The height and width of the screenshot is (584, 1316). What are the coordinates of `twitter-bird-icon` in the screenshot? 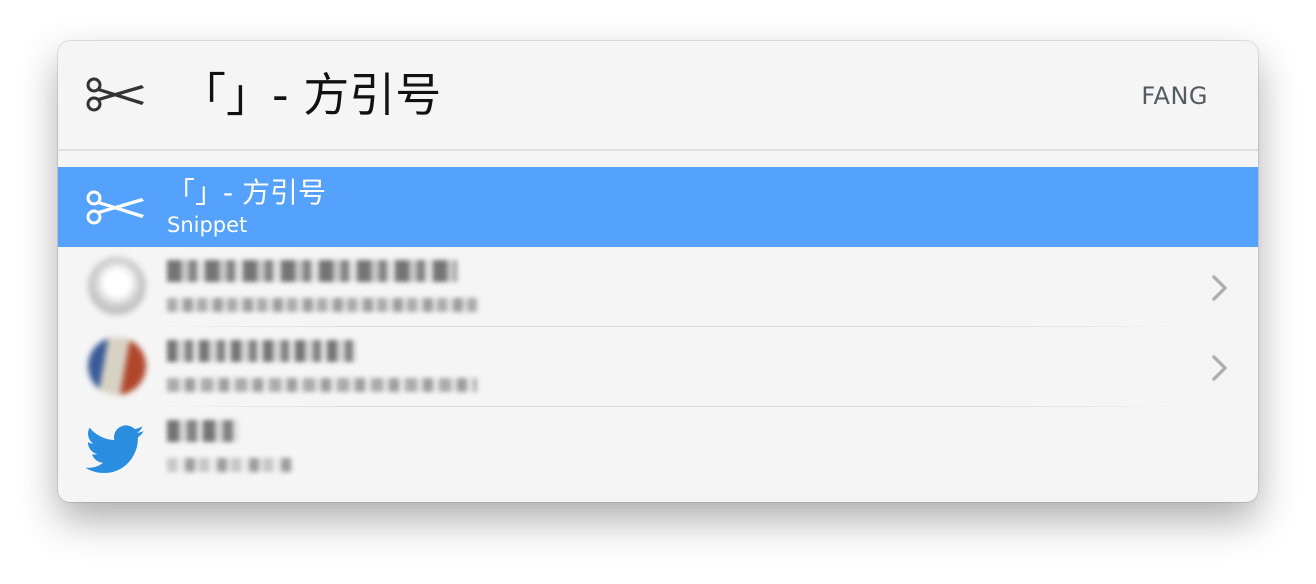 It's located at (116, 448).